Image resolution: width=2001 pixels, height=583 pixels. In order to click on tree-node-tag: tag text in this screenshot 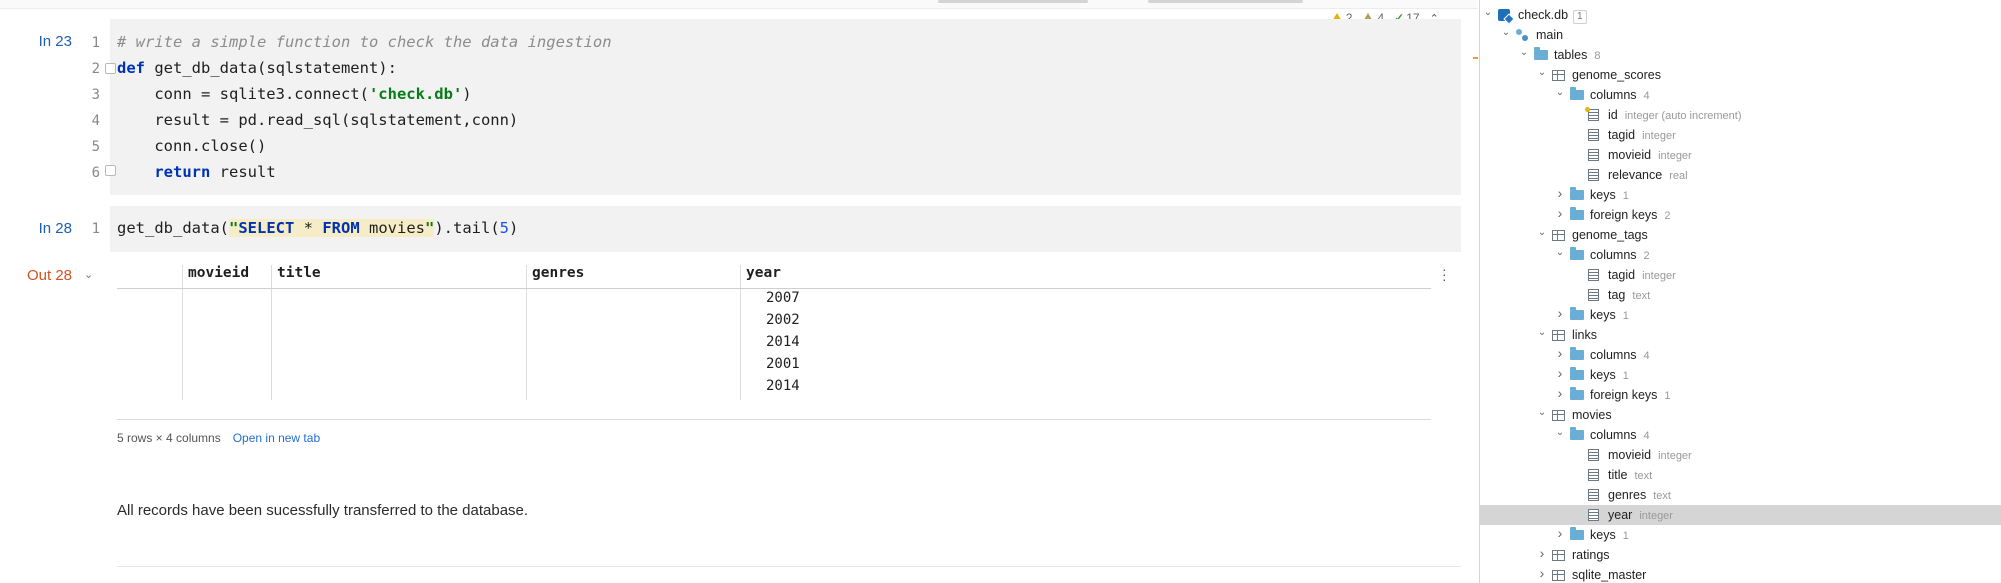, I will do `click(1740, 295)`.